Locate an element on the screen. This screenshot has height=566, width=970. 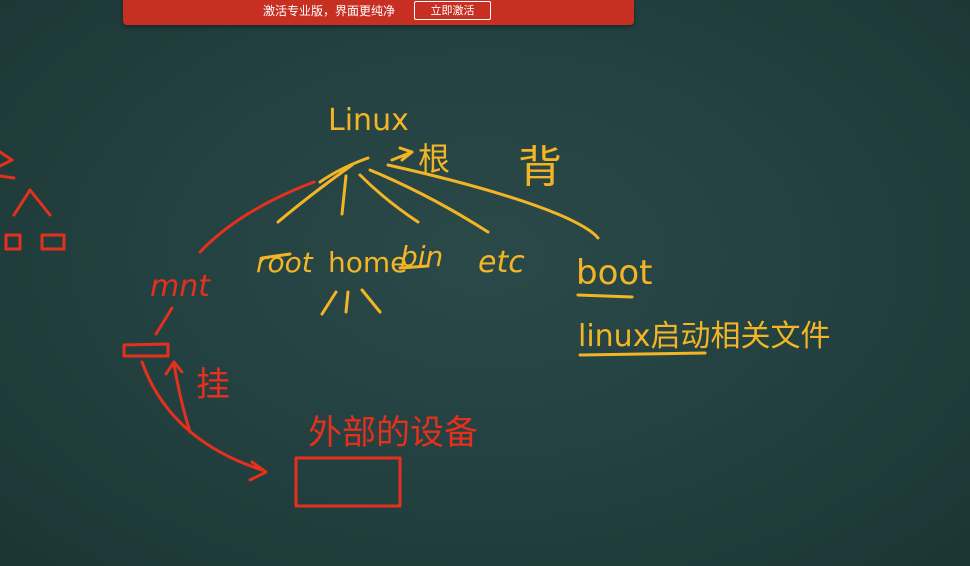
branch-to-bin is located at coordinates (389, 198).